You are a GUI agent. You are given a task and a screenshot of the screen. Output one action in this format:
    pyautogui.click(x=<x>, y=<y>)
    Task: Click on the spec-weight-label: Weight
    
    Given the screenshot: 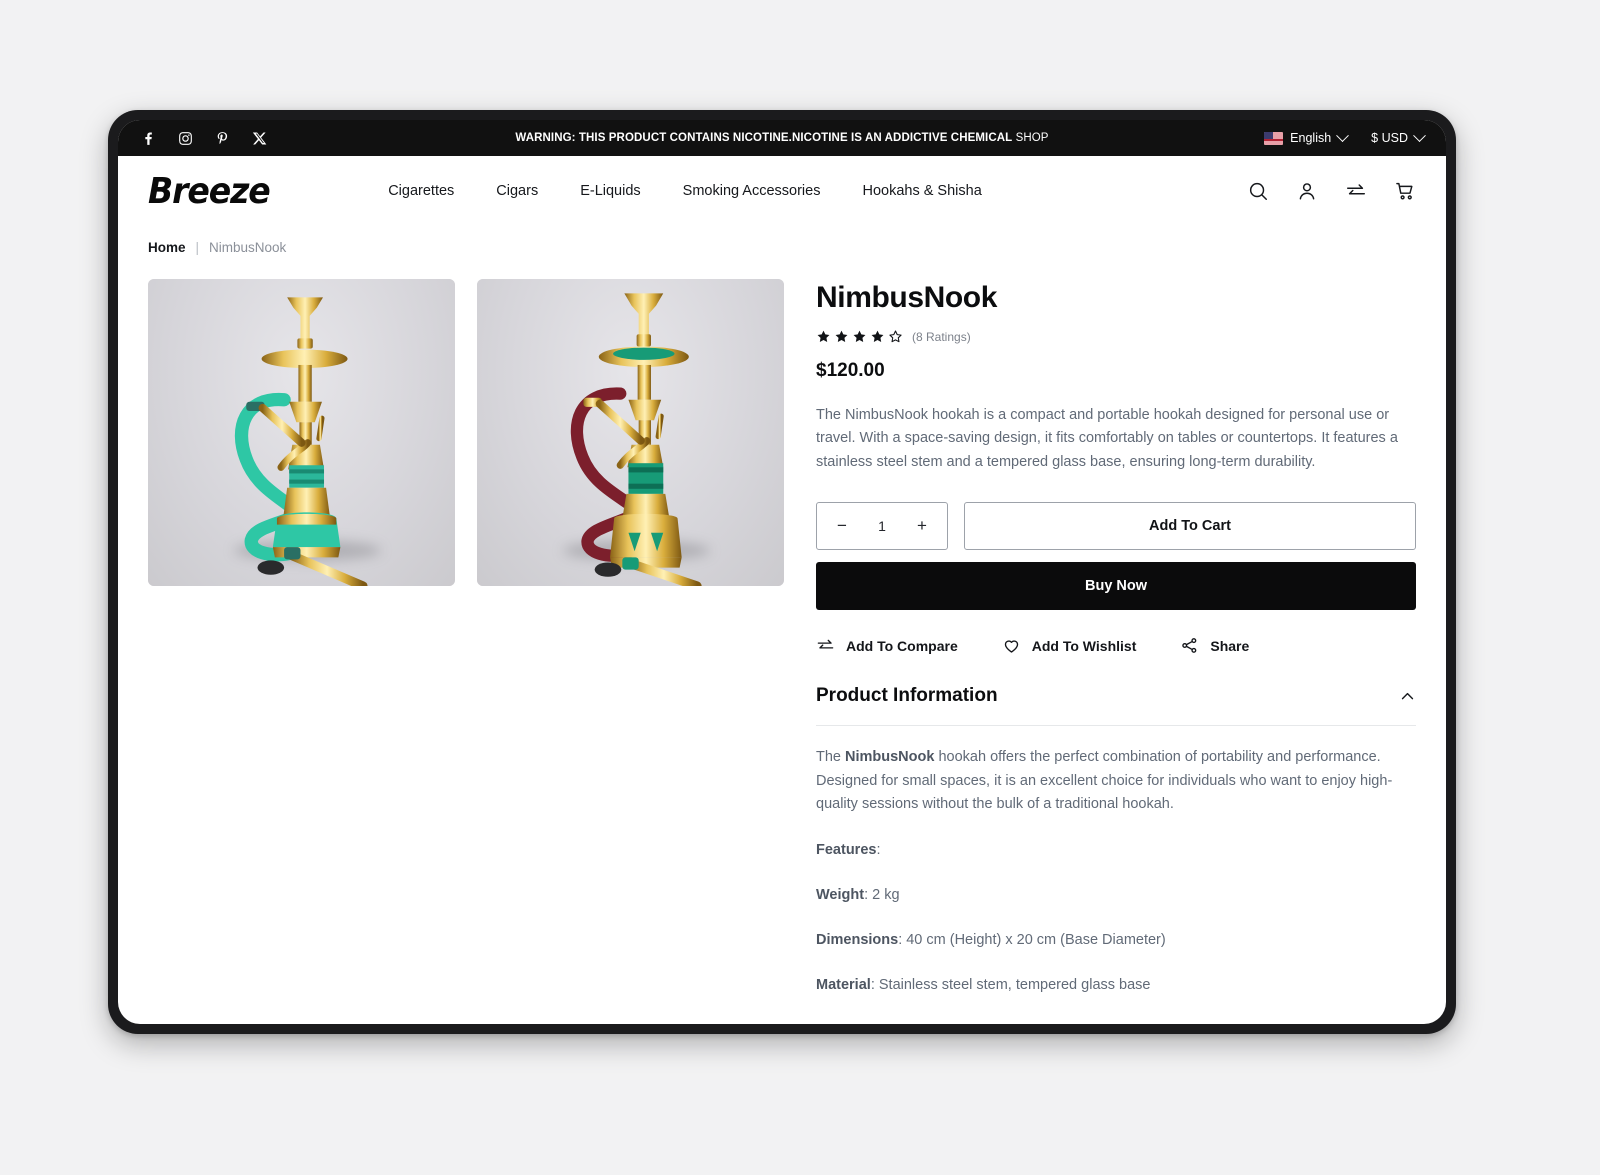 What is the action you would take?
    pyautogui.click(x=840, y=895)
    